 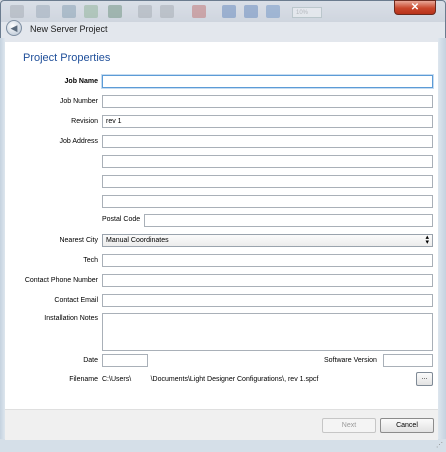 I want to click on software-version-label: Software Version, so click(x=350, y=360).